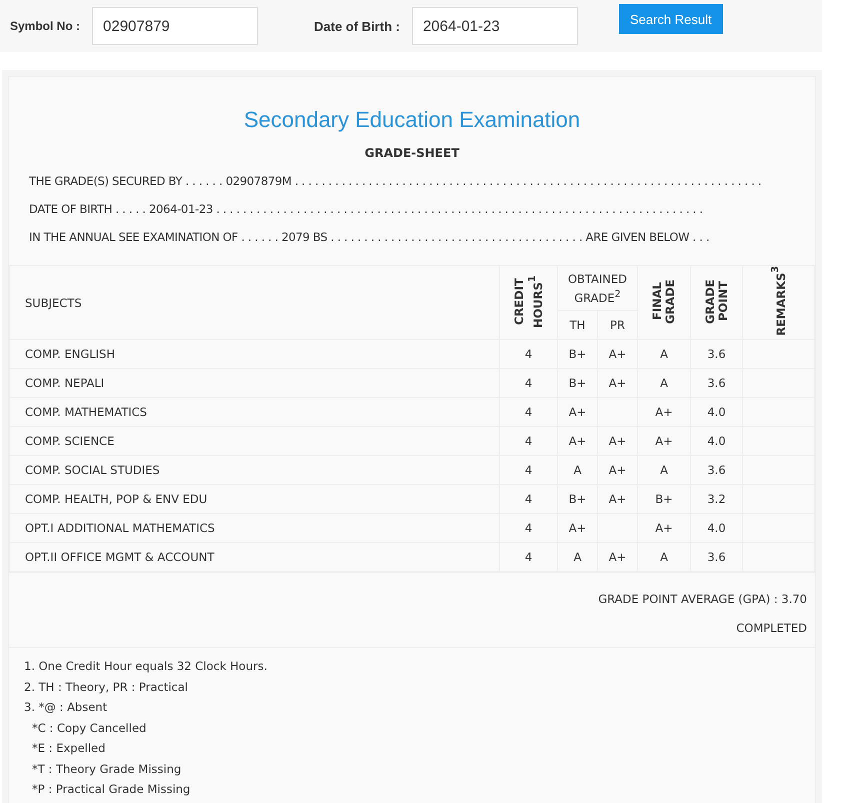 The image size is (851, 803). I want to click on column-header: FINAL GRADE, so click(664, 302).